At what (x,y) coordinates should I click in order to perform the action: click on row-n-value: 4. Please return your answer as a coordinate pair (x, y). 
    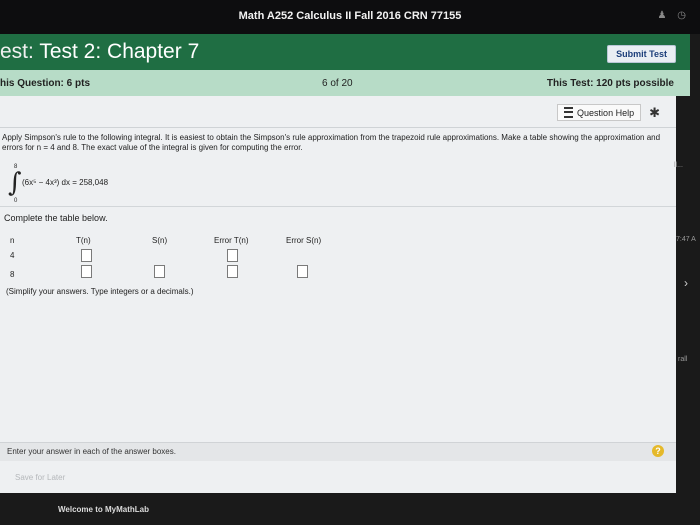
    Looking at the image, I should click on (12, 255).